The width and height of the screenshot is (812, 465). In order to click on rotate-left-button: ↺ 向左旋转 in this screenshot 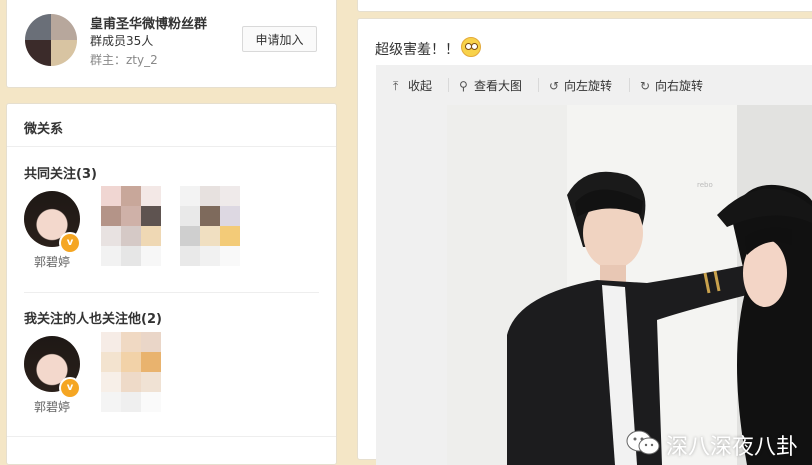, I will do `click(580, 85)`.